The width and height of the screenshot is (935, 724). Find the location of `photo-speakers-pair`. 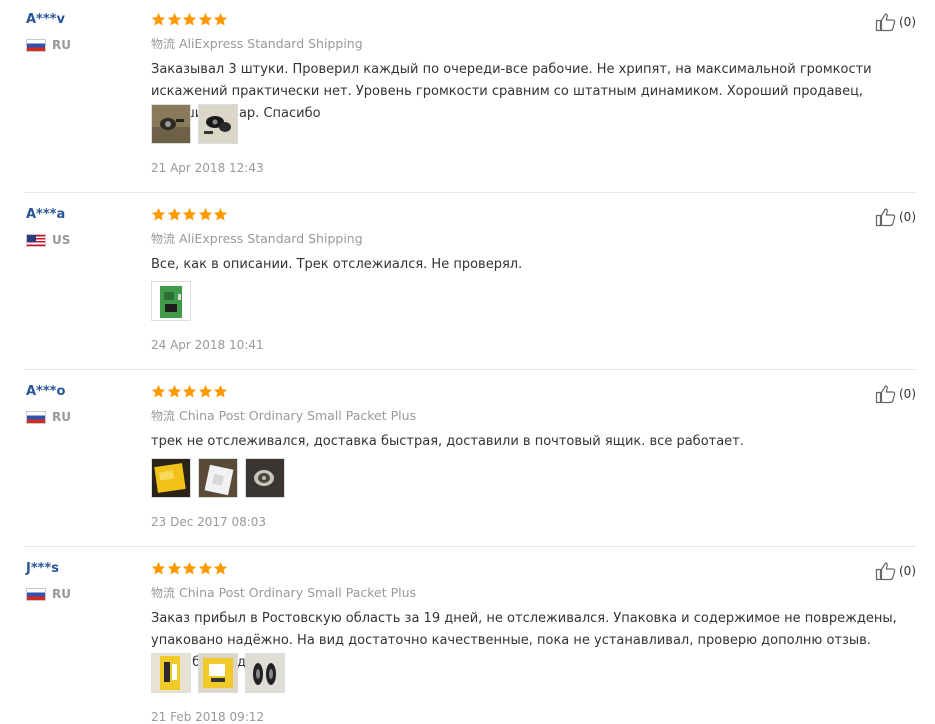

photo-speakers-pair is located at coordinates (265, 673).